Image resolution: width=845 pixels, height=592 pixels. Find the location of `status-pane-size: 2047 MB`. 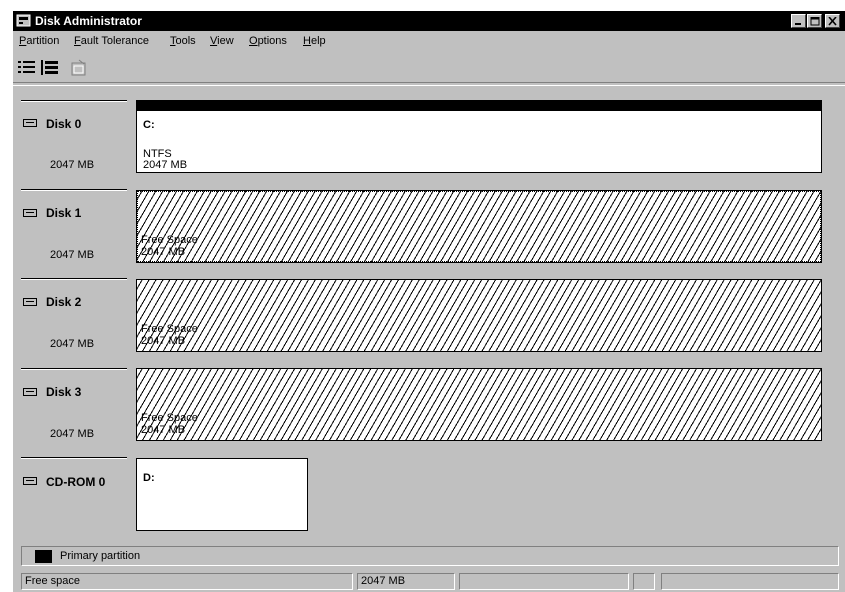

status-pane-size: 2047 MB is located at coordinates (406, 581).